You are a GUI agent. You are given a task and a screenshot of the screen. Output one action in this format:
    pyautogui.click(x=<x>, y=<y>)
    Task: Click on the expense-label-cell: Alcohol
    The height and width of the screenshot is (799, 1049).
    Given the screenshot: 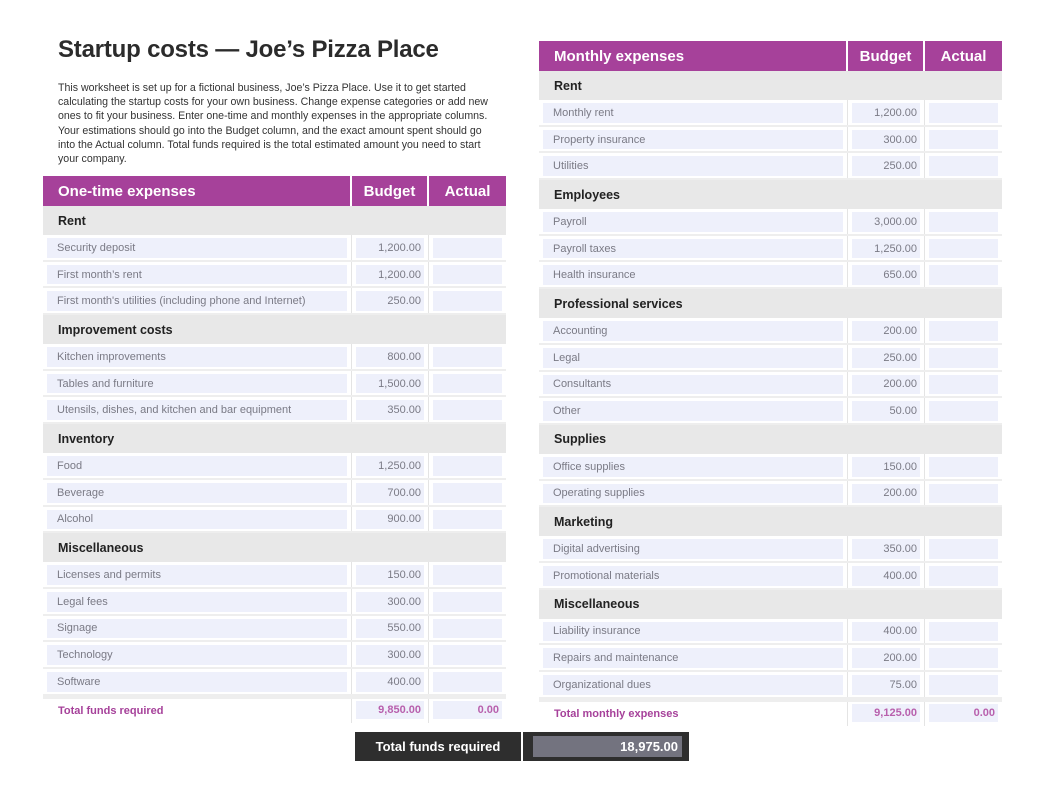 What is the action you would take?
    pyautogui.click(x=197, y=519)
    